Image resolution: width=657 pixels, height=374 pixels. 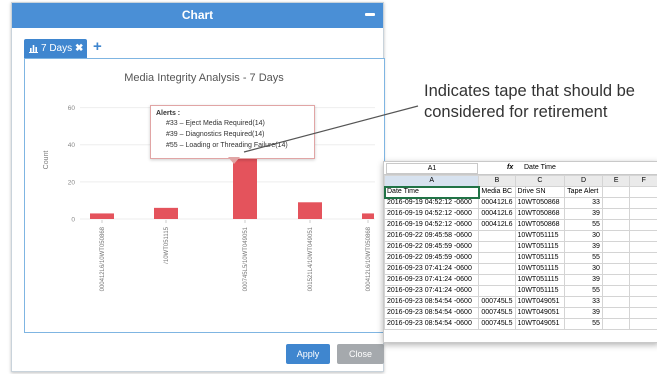 What do you see at coordinates (540, 168) in the screenshot?
I see `formula-input: Date Time` at bounding box center [540, 168].